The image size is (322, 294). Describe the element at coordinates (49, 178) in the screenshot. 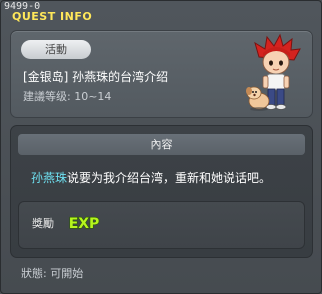

I see `npc-name-link: 孙燕珠` at that location.